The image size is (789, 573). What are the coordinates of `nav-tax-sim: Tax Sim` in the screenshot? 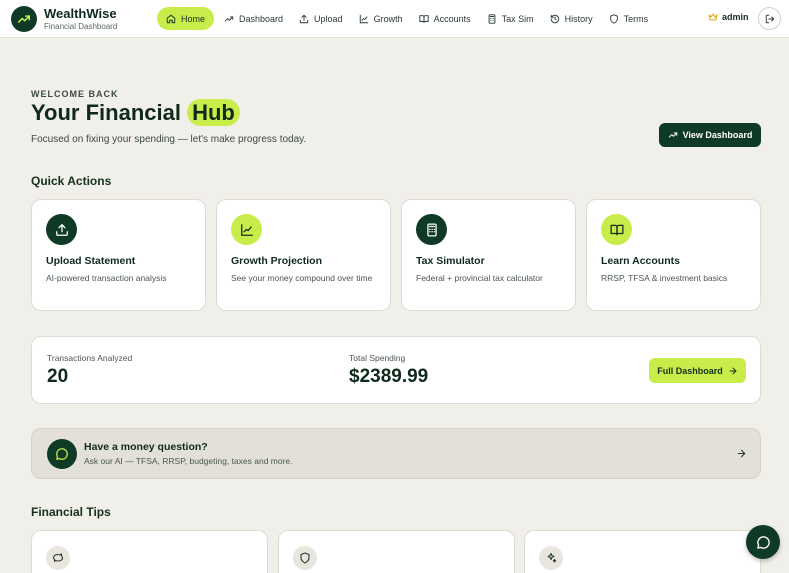 It's located at (510, 18).